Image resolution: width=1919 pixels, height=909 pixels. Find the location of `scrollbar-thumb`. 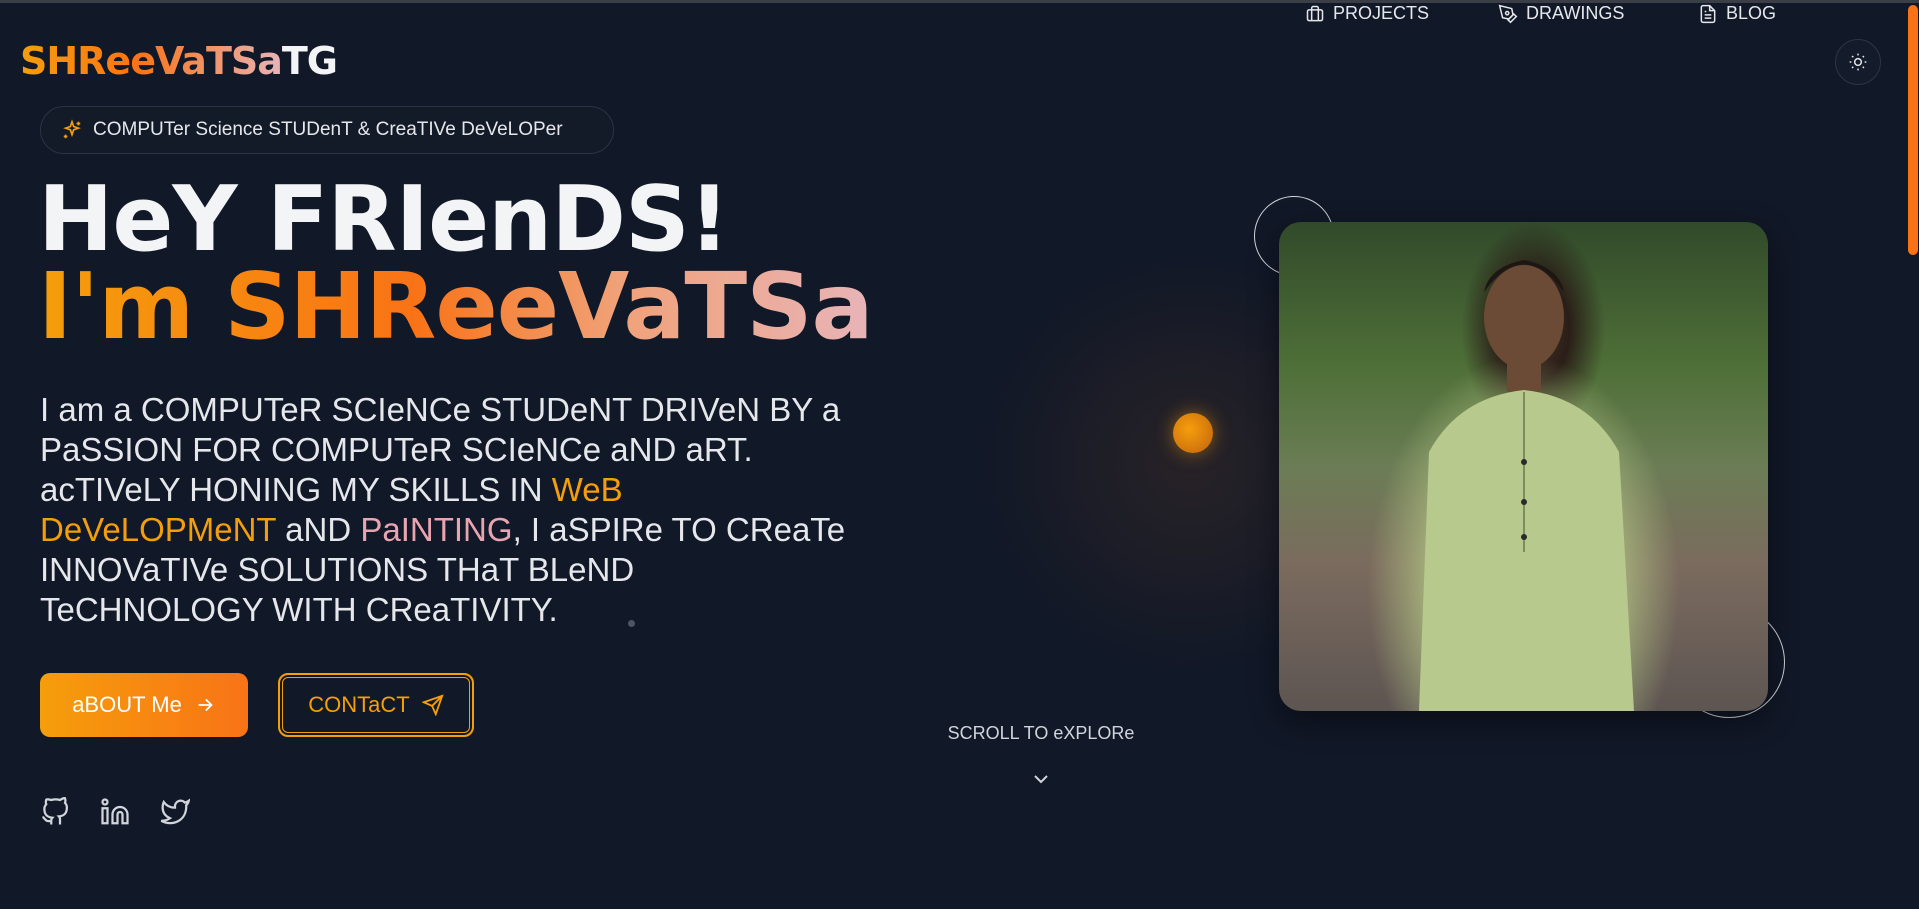

scrollbar-thumb is located at coordinates (1913, 130).